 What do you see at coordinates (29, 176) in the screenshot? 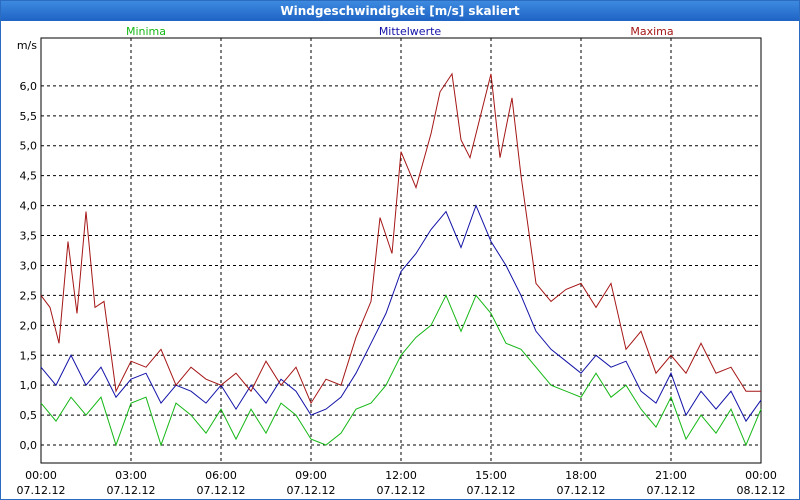
I see `y-tick-label: 4,5` at bounding box center [29, 176].